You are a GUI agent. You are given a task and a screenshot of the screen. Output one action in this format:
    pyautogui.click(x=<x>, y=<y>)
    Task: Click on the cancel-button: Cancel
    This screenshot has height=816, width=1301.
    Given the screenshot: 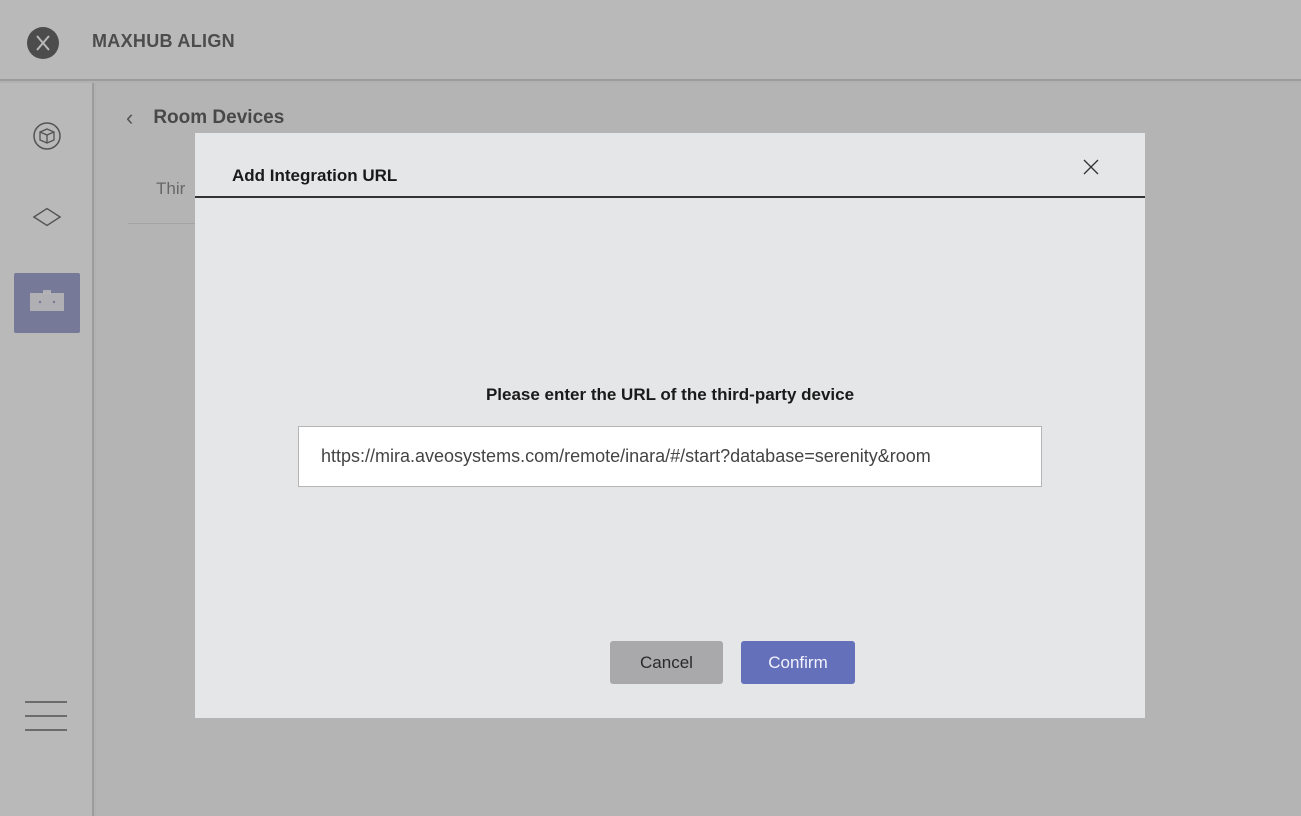 What is the action you would take?
    pyautogui.click(x=666, y=662)
    